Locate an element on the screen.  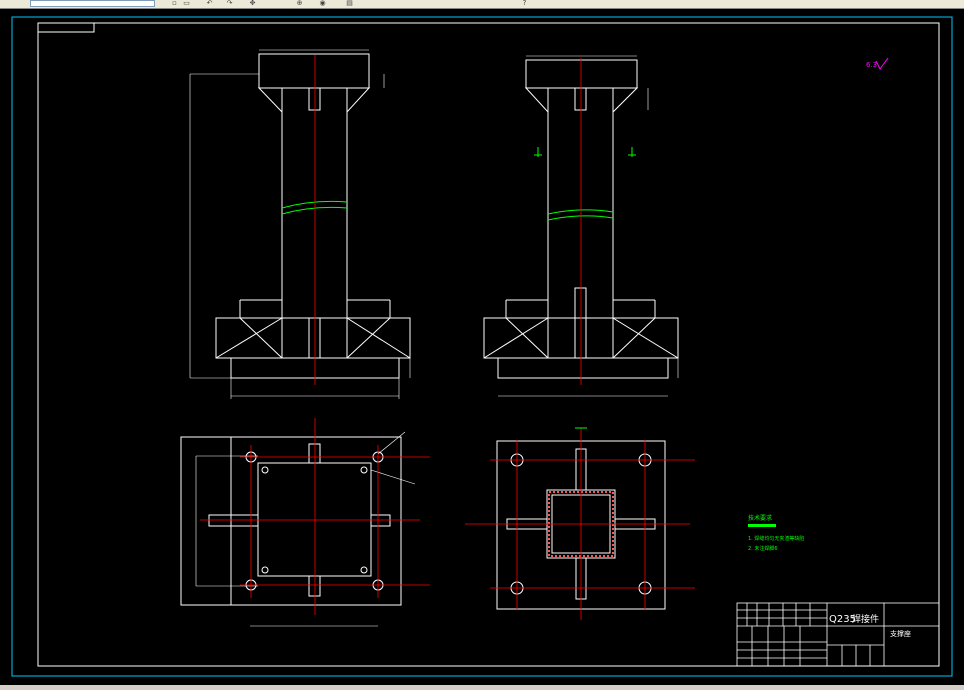
open-icon: ▭ is located at coordinates (186, 3).